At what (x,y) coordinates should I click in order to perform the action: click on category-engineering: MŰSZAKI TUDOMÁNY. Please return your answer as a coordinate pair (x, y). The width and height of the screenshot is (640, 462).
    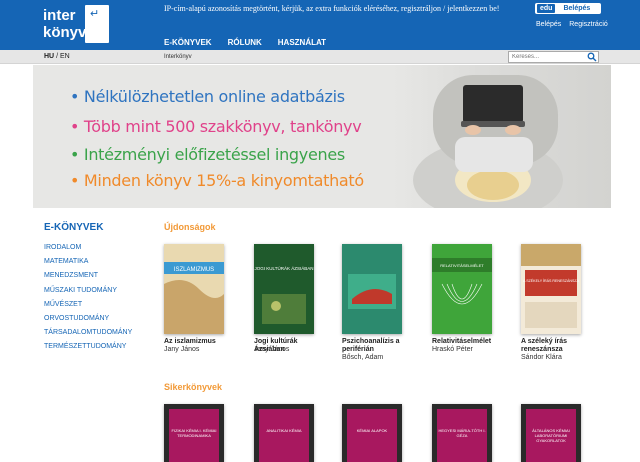
    Looking at the image, I should click on (88, 293).